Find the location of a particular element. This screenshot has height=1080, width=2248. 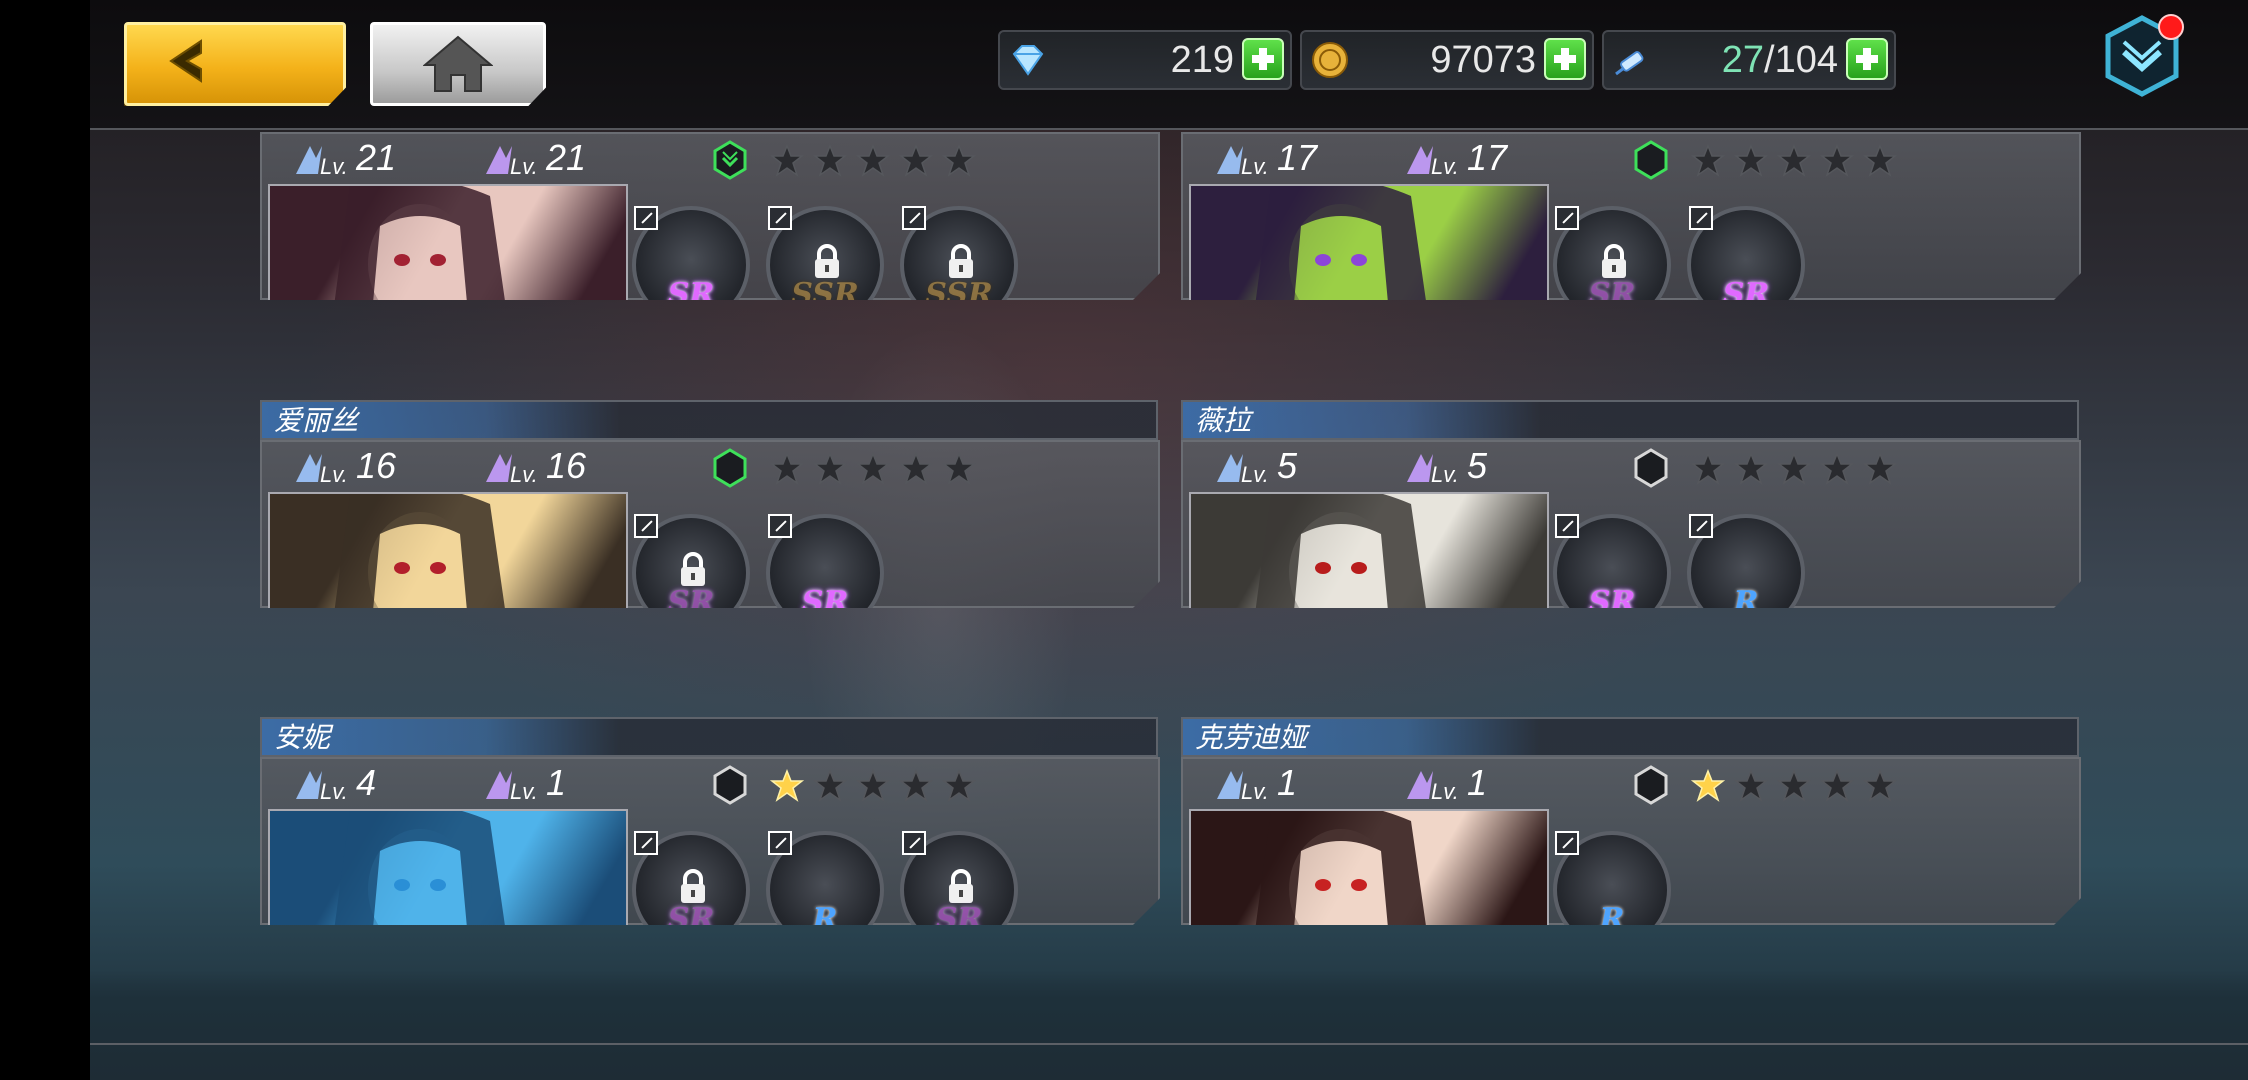

weapon-rarity: R is located at coordinates (1612, 919).